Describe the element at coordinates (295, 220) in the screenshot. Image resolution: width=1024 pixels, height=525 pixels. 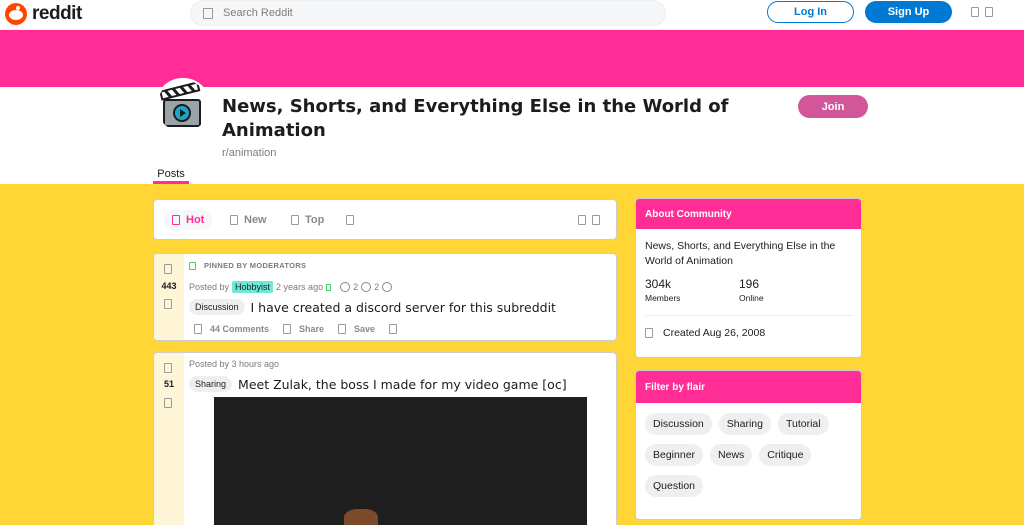
I see `top-icon` at that location.